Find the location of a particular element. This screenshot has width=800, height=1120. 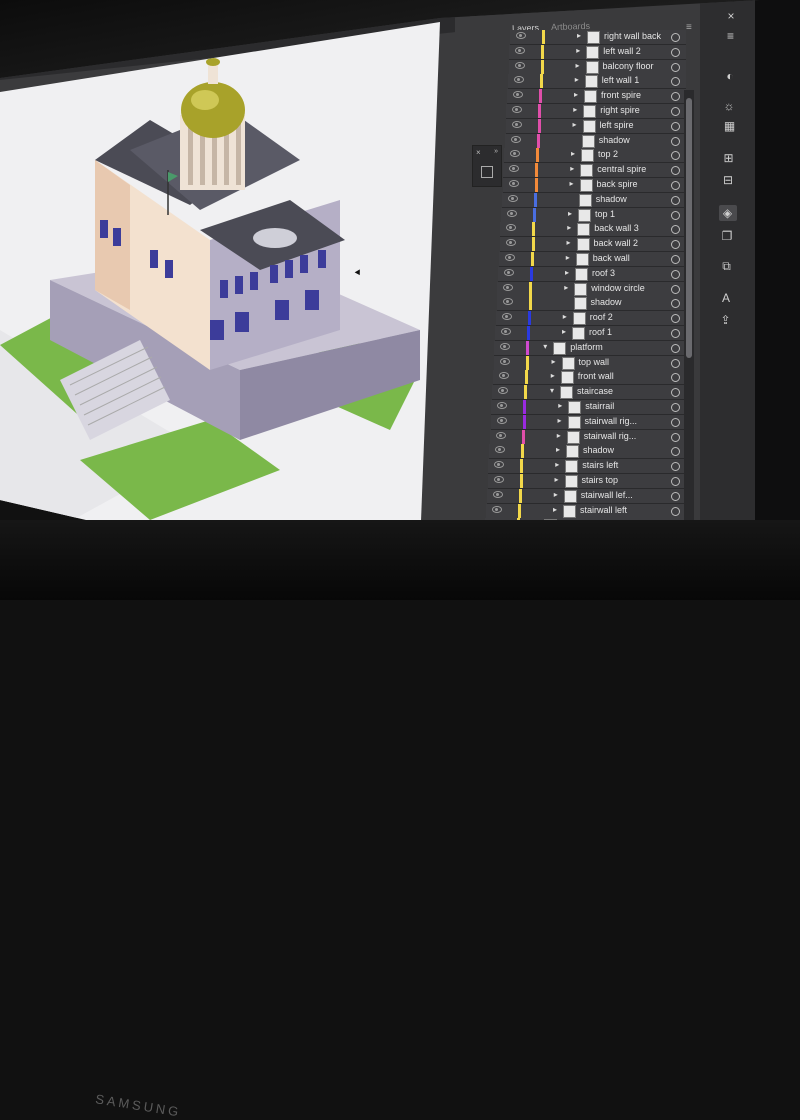

align-icon: ⊟ is located at coordinates (728, 180).